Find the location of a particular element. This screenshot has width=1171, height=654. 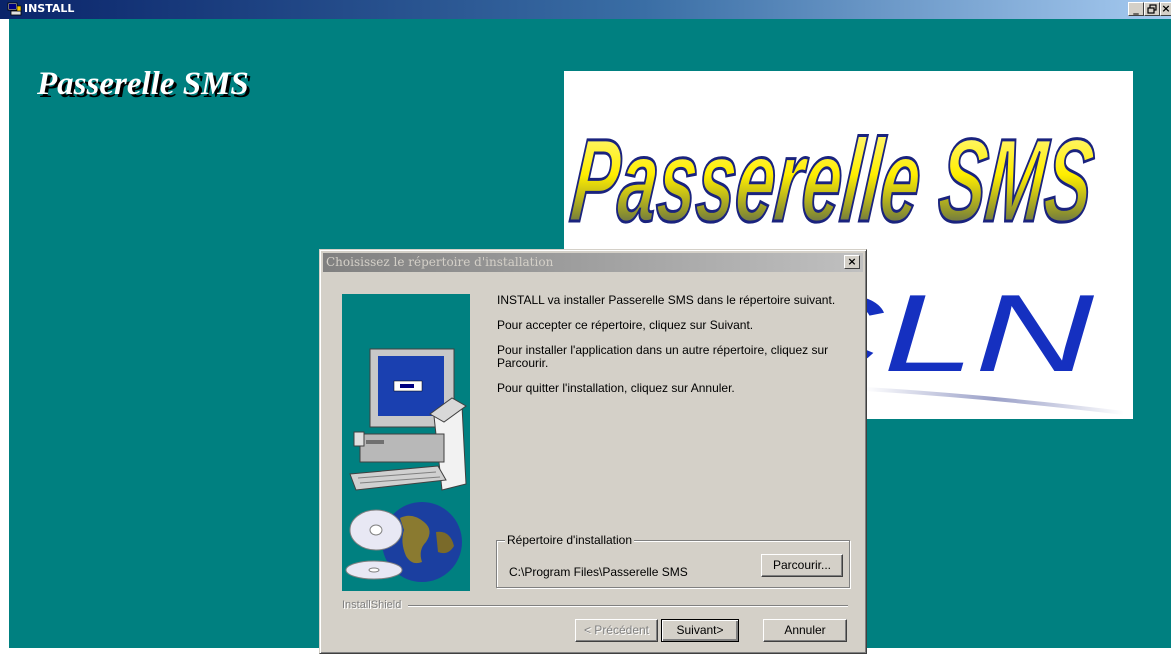

minimize-button: _ is located at coordinates (1136, 9).